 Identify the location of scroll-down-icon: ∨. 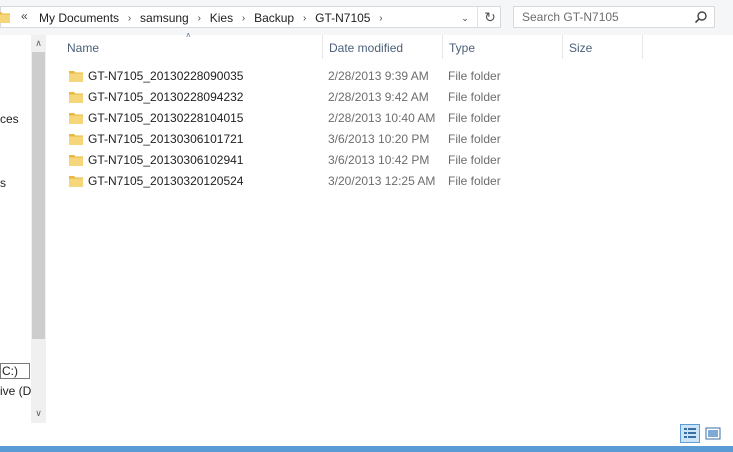
(38, 413).